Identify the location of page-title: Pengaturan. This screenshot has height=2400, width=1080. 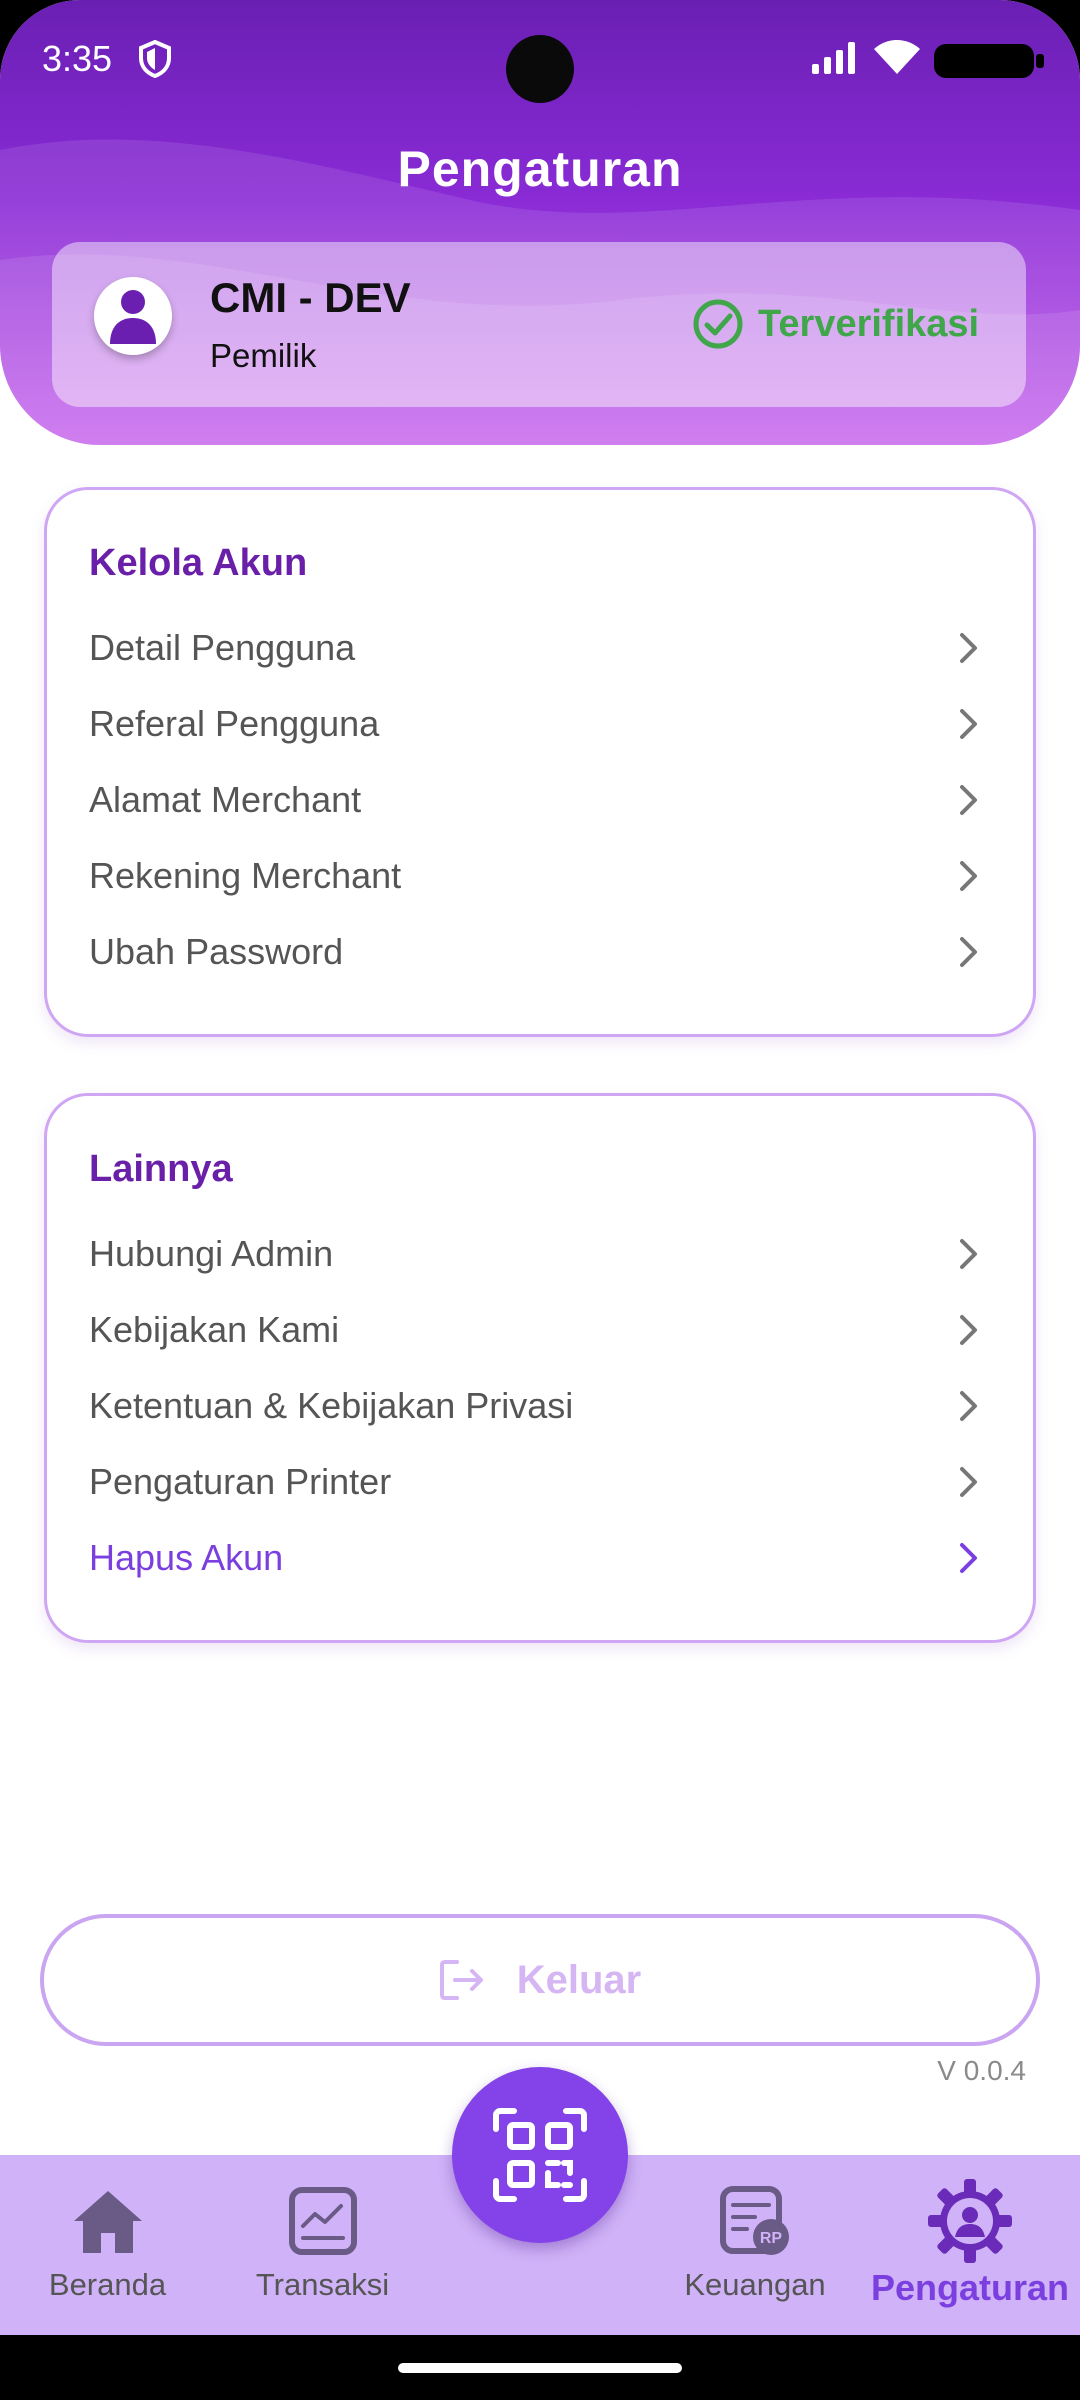
(540, 169).